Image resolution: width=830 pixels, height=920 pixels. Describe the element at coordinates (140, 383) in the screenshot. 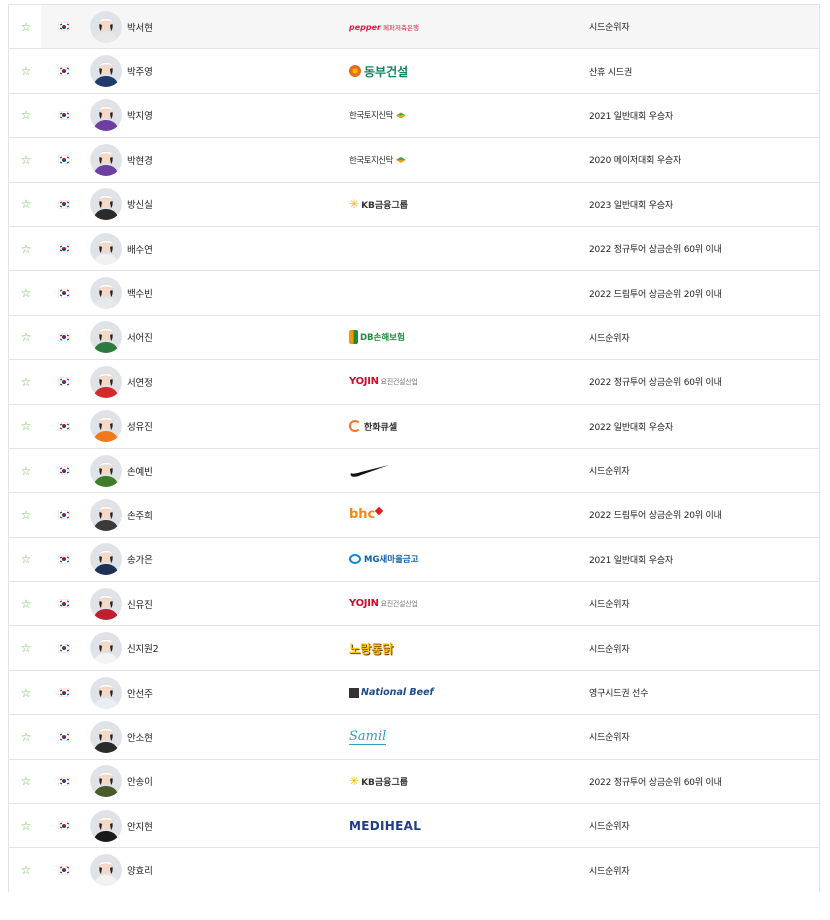

I see `player-name: 서연정` at that location.